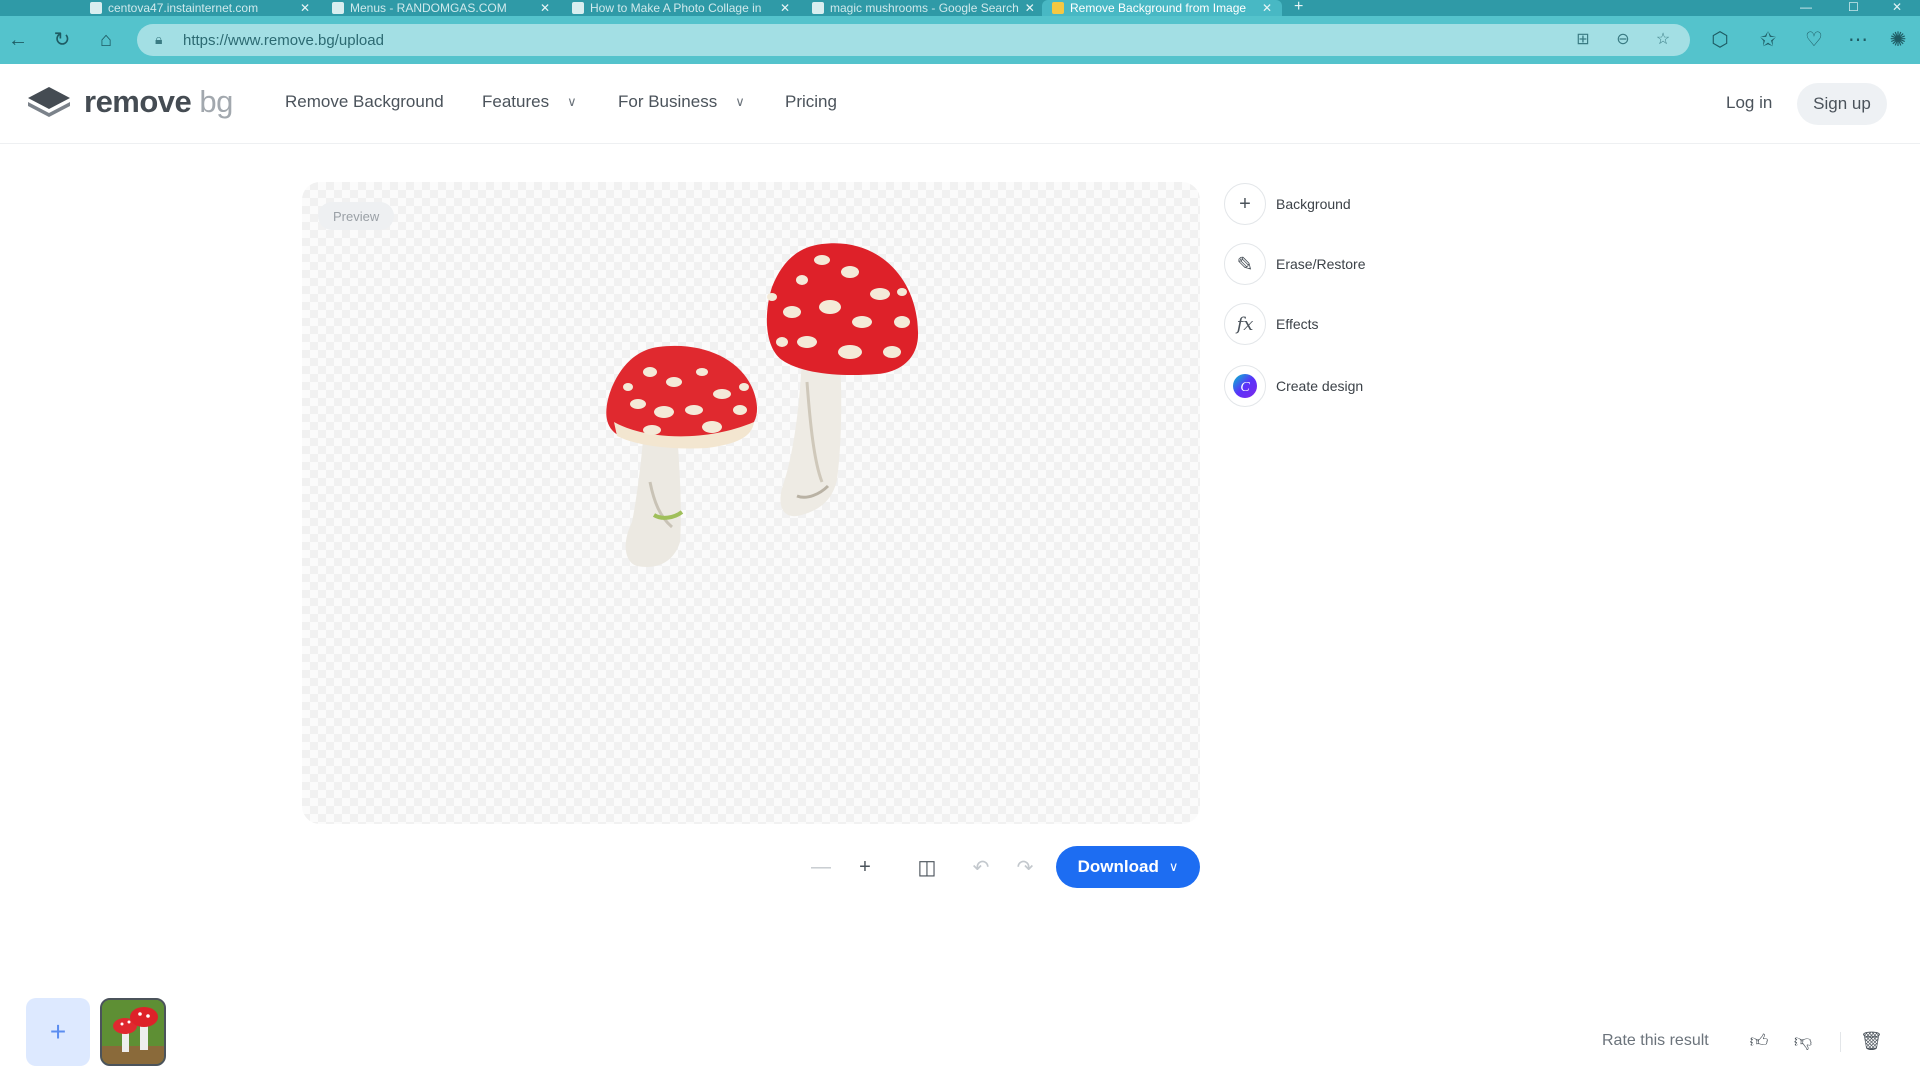  I want to click on browser-tab: How to Make A Photo Collage in ✕, so click(681, 8).